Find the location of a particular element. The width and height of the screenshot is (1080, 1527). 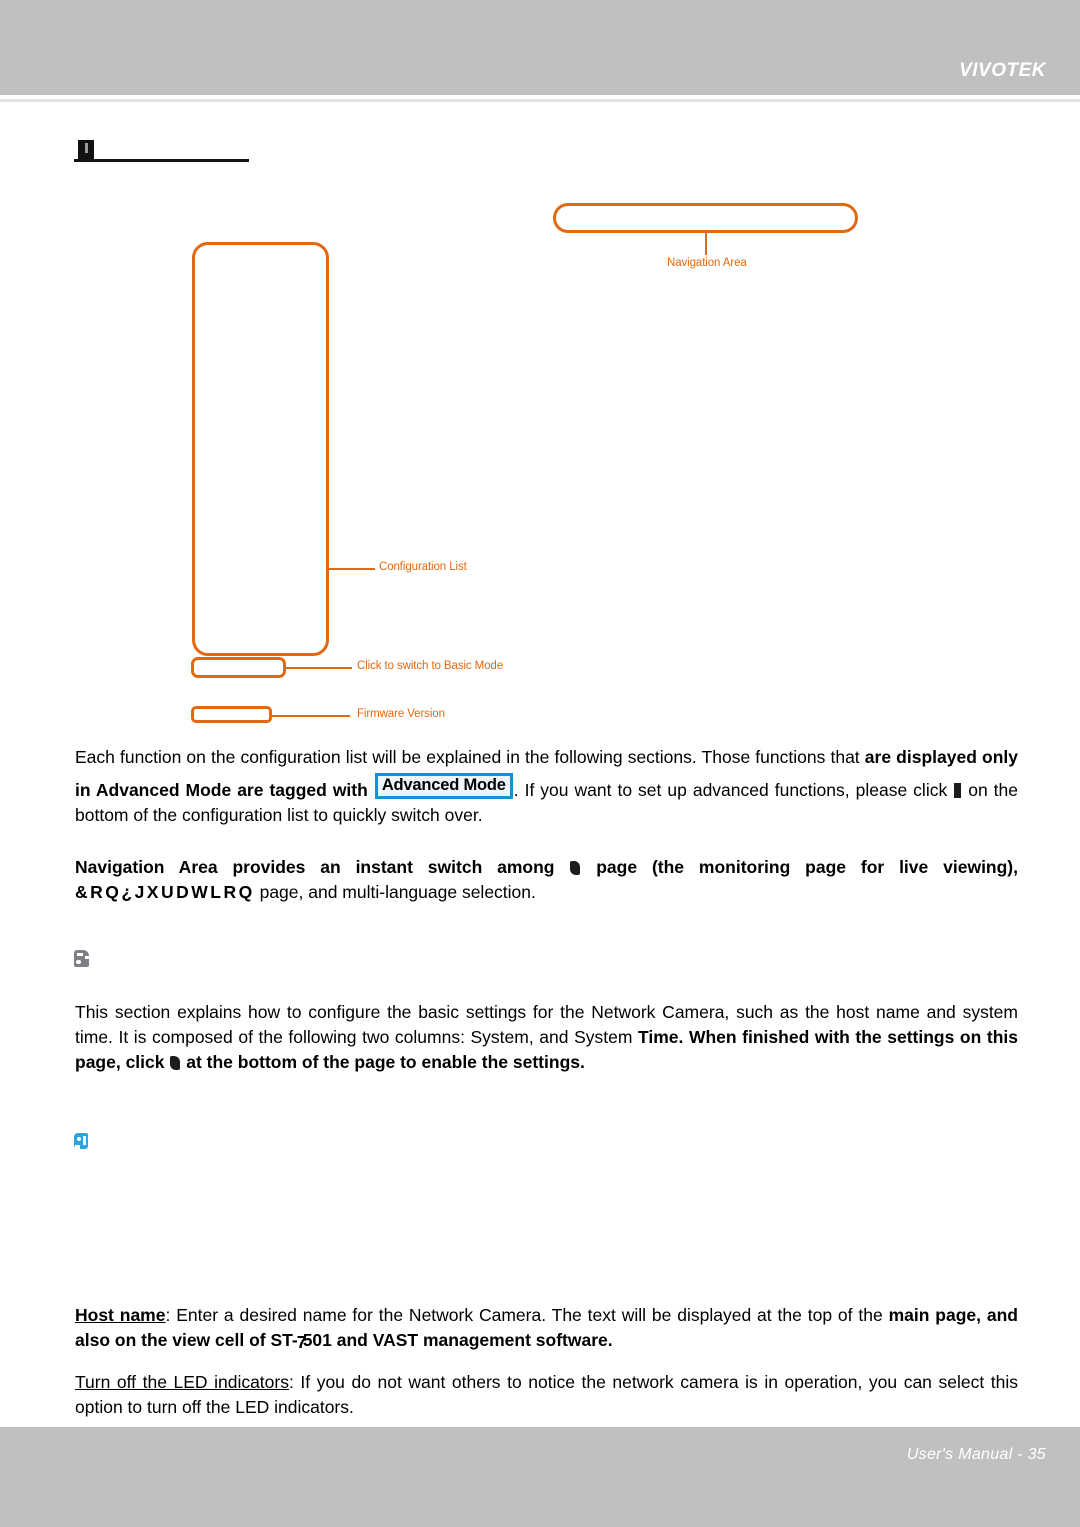

p4-bold-b: 501 and VAST management software. is located at coordinates (457, 1340).